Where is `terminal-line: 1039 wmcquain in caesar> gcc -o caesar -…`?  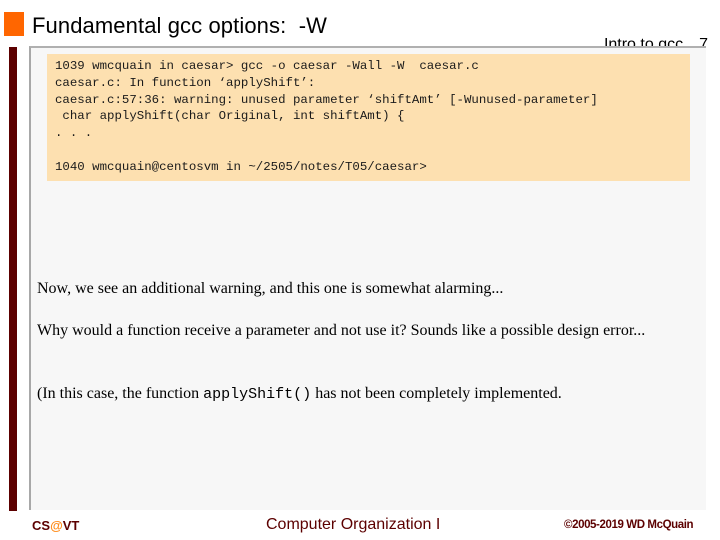 terminal-line: 1039 wmcquain in caesar> gcc -o caesar -… is located at coordinates (267, 66).